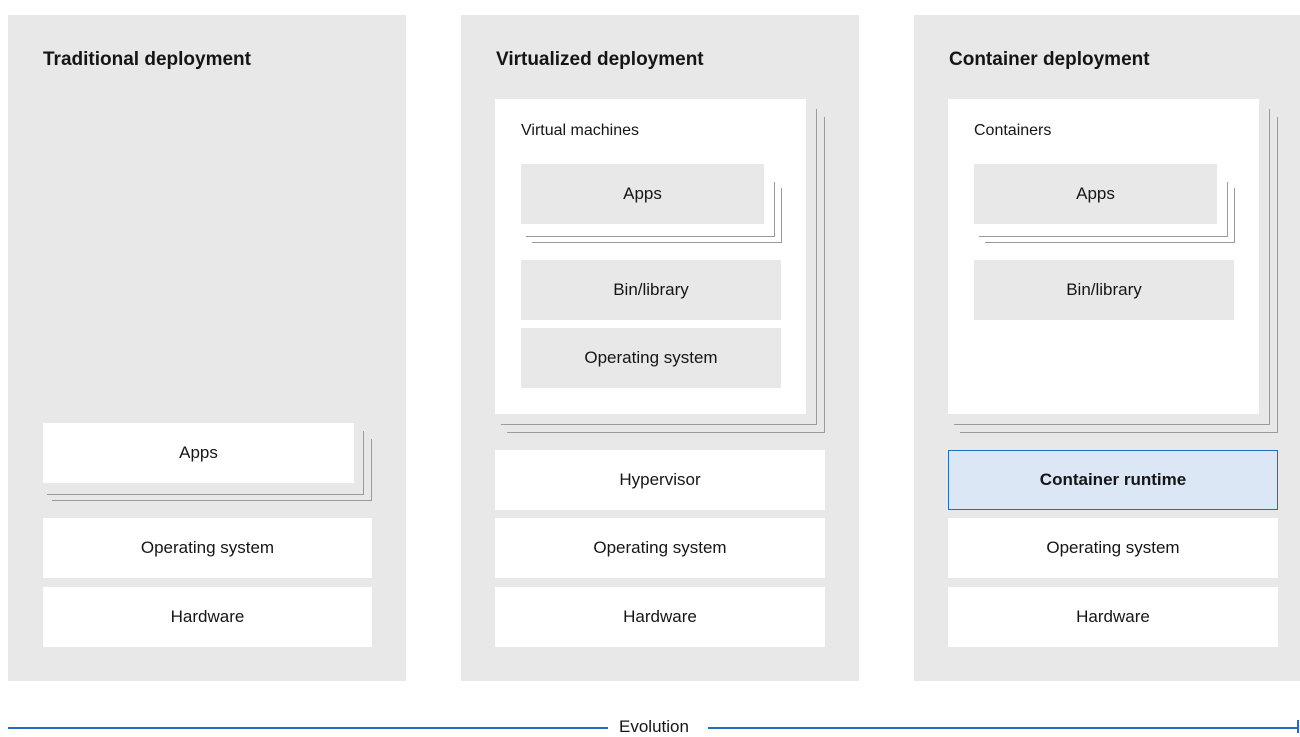  What do you see at coordinates (580, 130) in the screenshot?
I see `virtual-machines-label: Virtual machines` at bounding box center [580, 130].